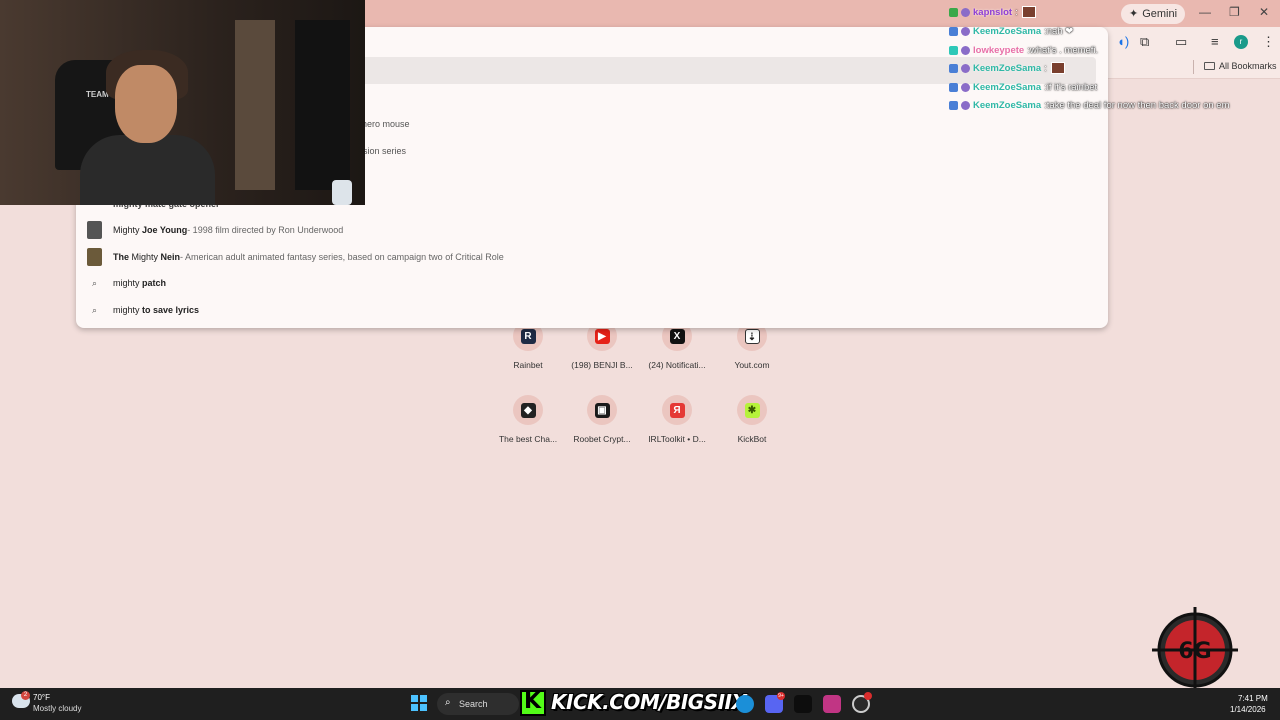  What do you see at coordinates (165, 230) in the screenshot?
I see `suggestion-bold: Joe Young` at bounding box center [165, 230].